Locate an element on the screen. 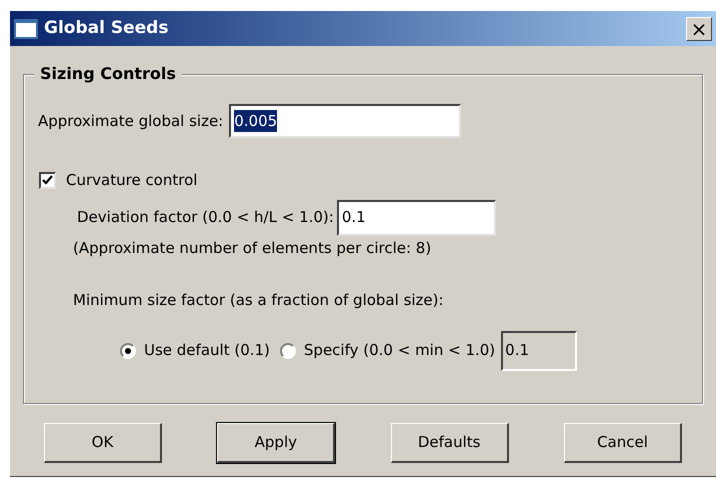 The width and height of the screenshot is (716, 479). radio-label: Use default (0.1) is located at coordinates (207, 351).